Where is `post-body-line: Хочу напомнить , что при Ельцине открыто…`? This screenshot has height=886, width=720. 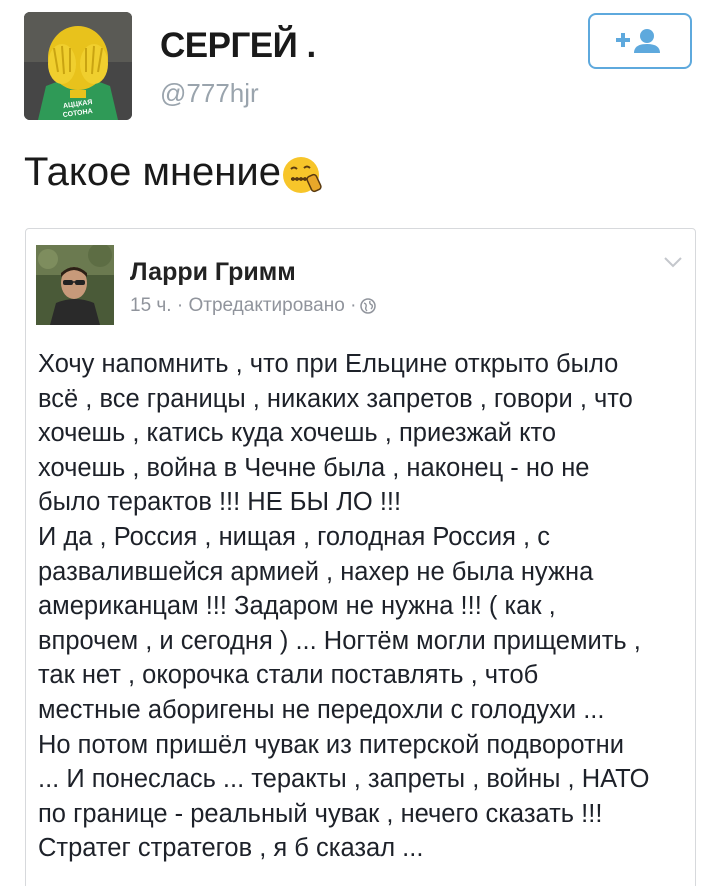
post-body-line: Хочу напомнить , что при Ельцине открыто… is located at coordinates (328, 364).